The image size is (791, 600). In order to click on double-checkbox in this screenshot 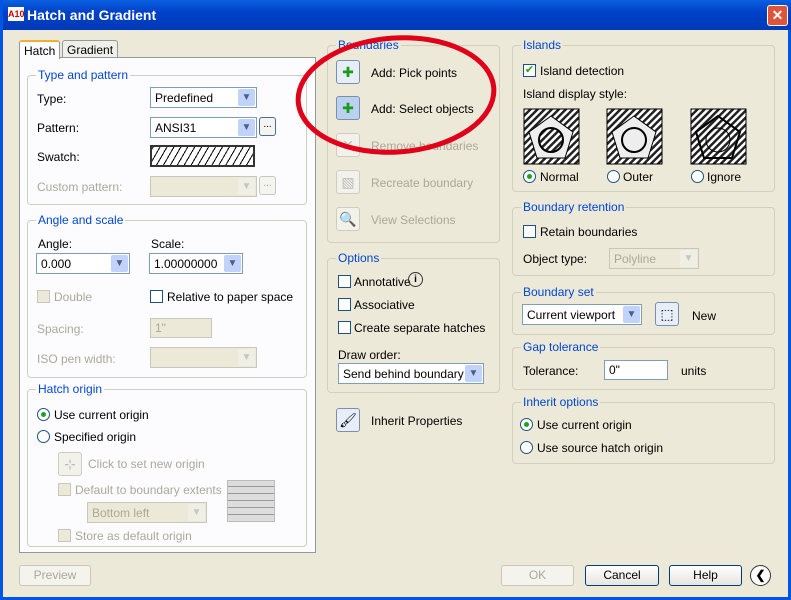, I will do `click(43, 296)`.